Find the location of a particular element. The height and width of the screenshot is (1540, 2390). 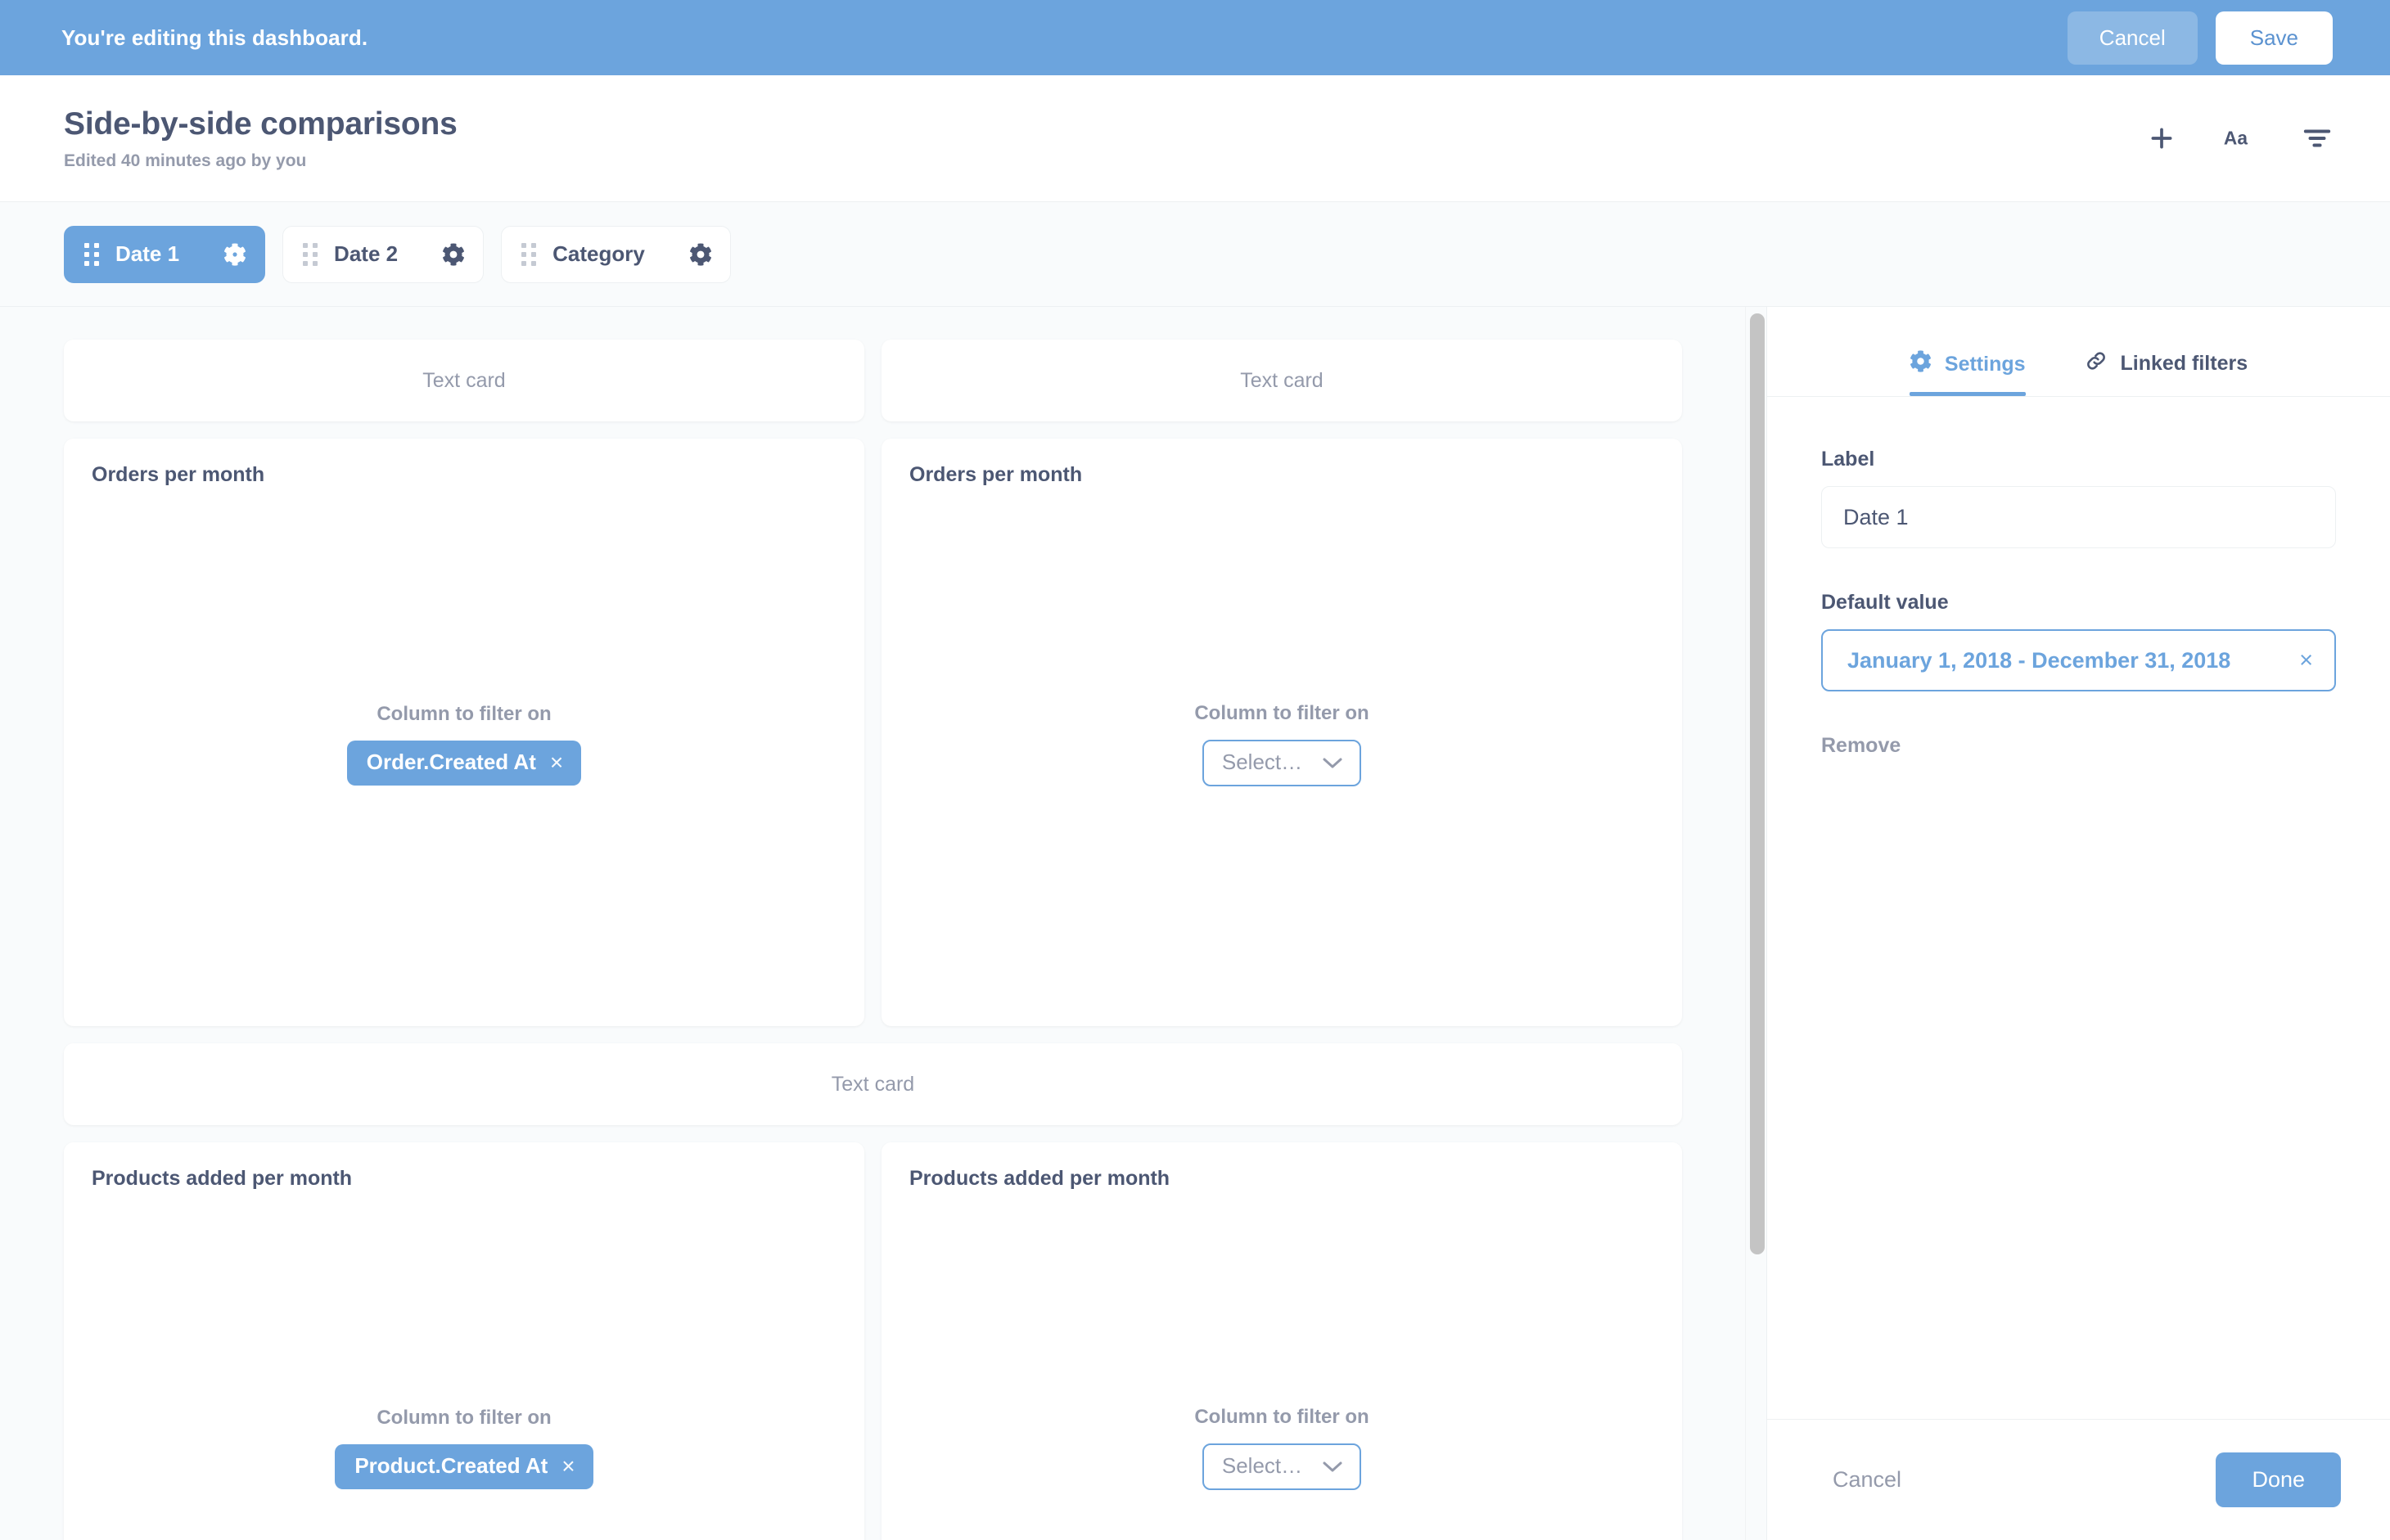

tab-settings: Settings is located at coordinates (1968, 373).